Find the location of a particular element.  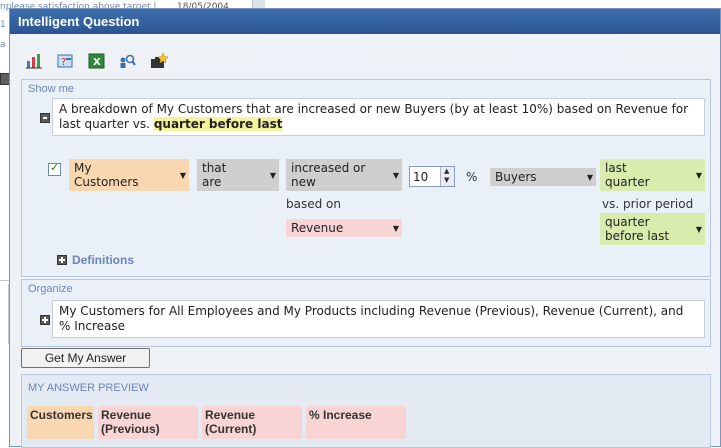

compare-period-value: quarter before last is located at coordinates (637, 229).